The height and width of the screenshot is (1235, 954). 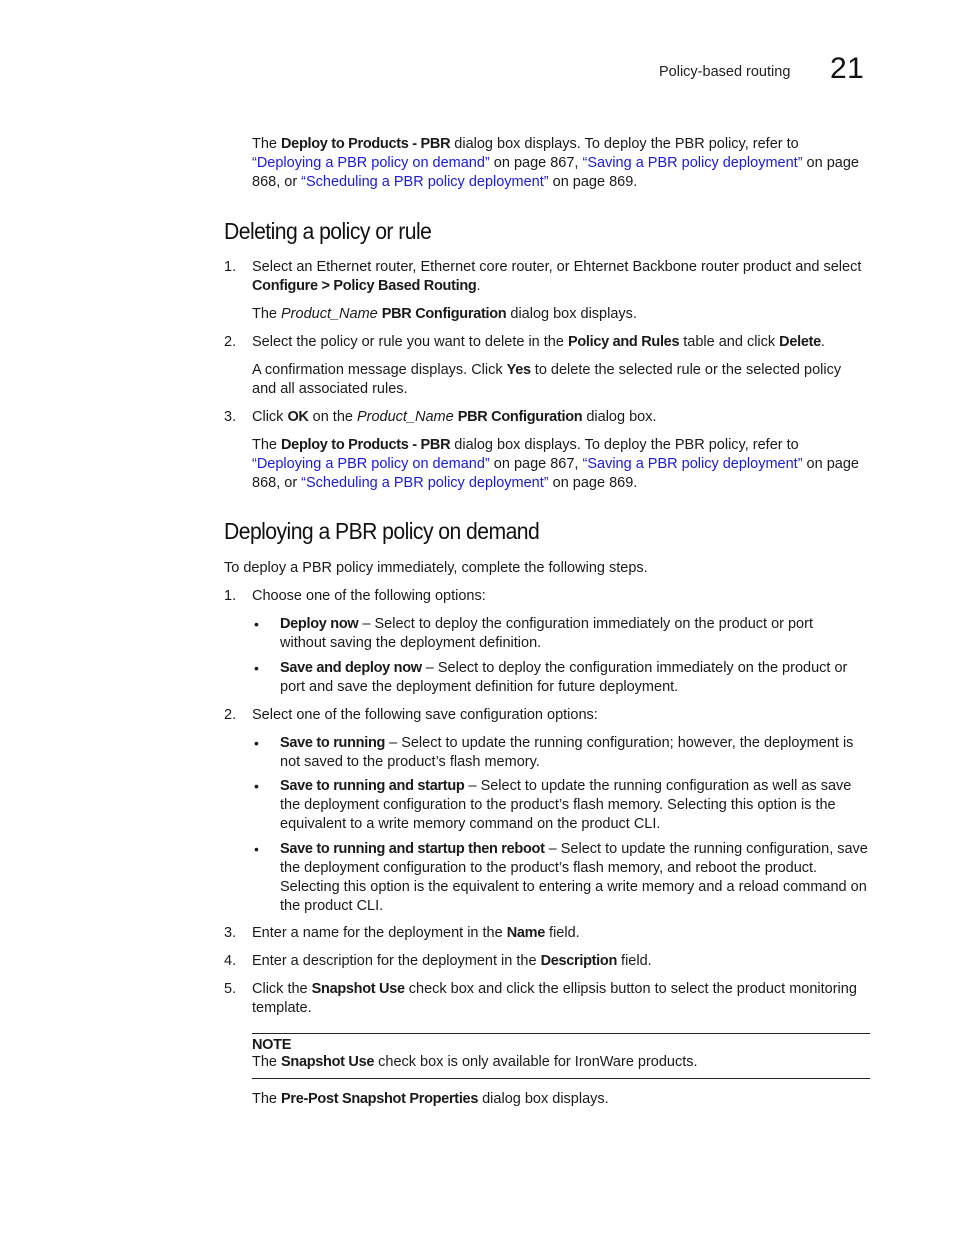 What do you see at coordinates (369, 596) in the screenshot?
I see `text-run: Choose one of the following options:` at bounding box center [369, 596].